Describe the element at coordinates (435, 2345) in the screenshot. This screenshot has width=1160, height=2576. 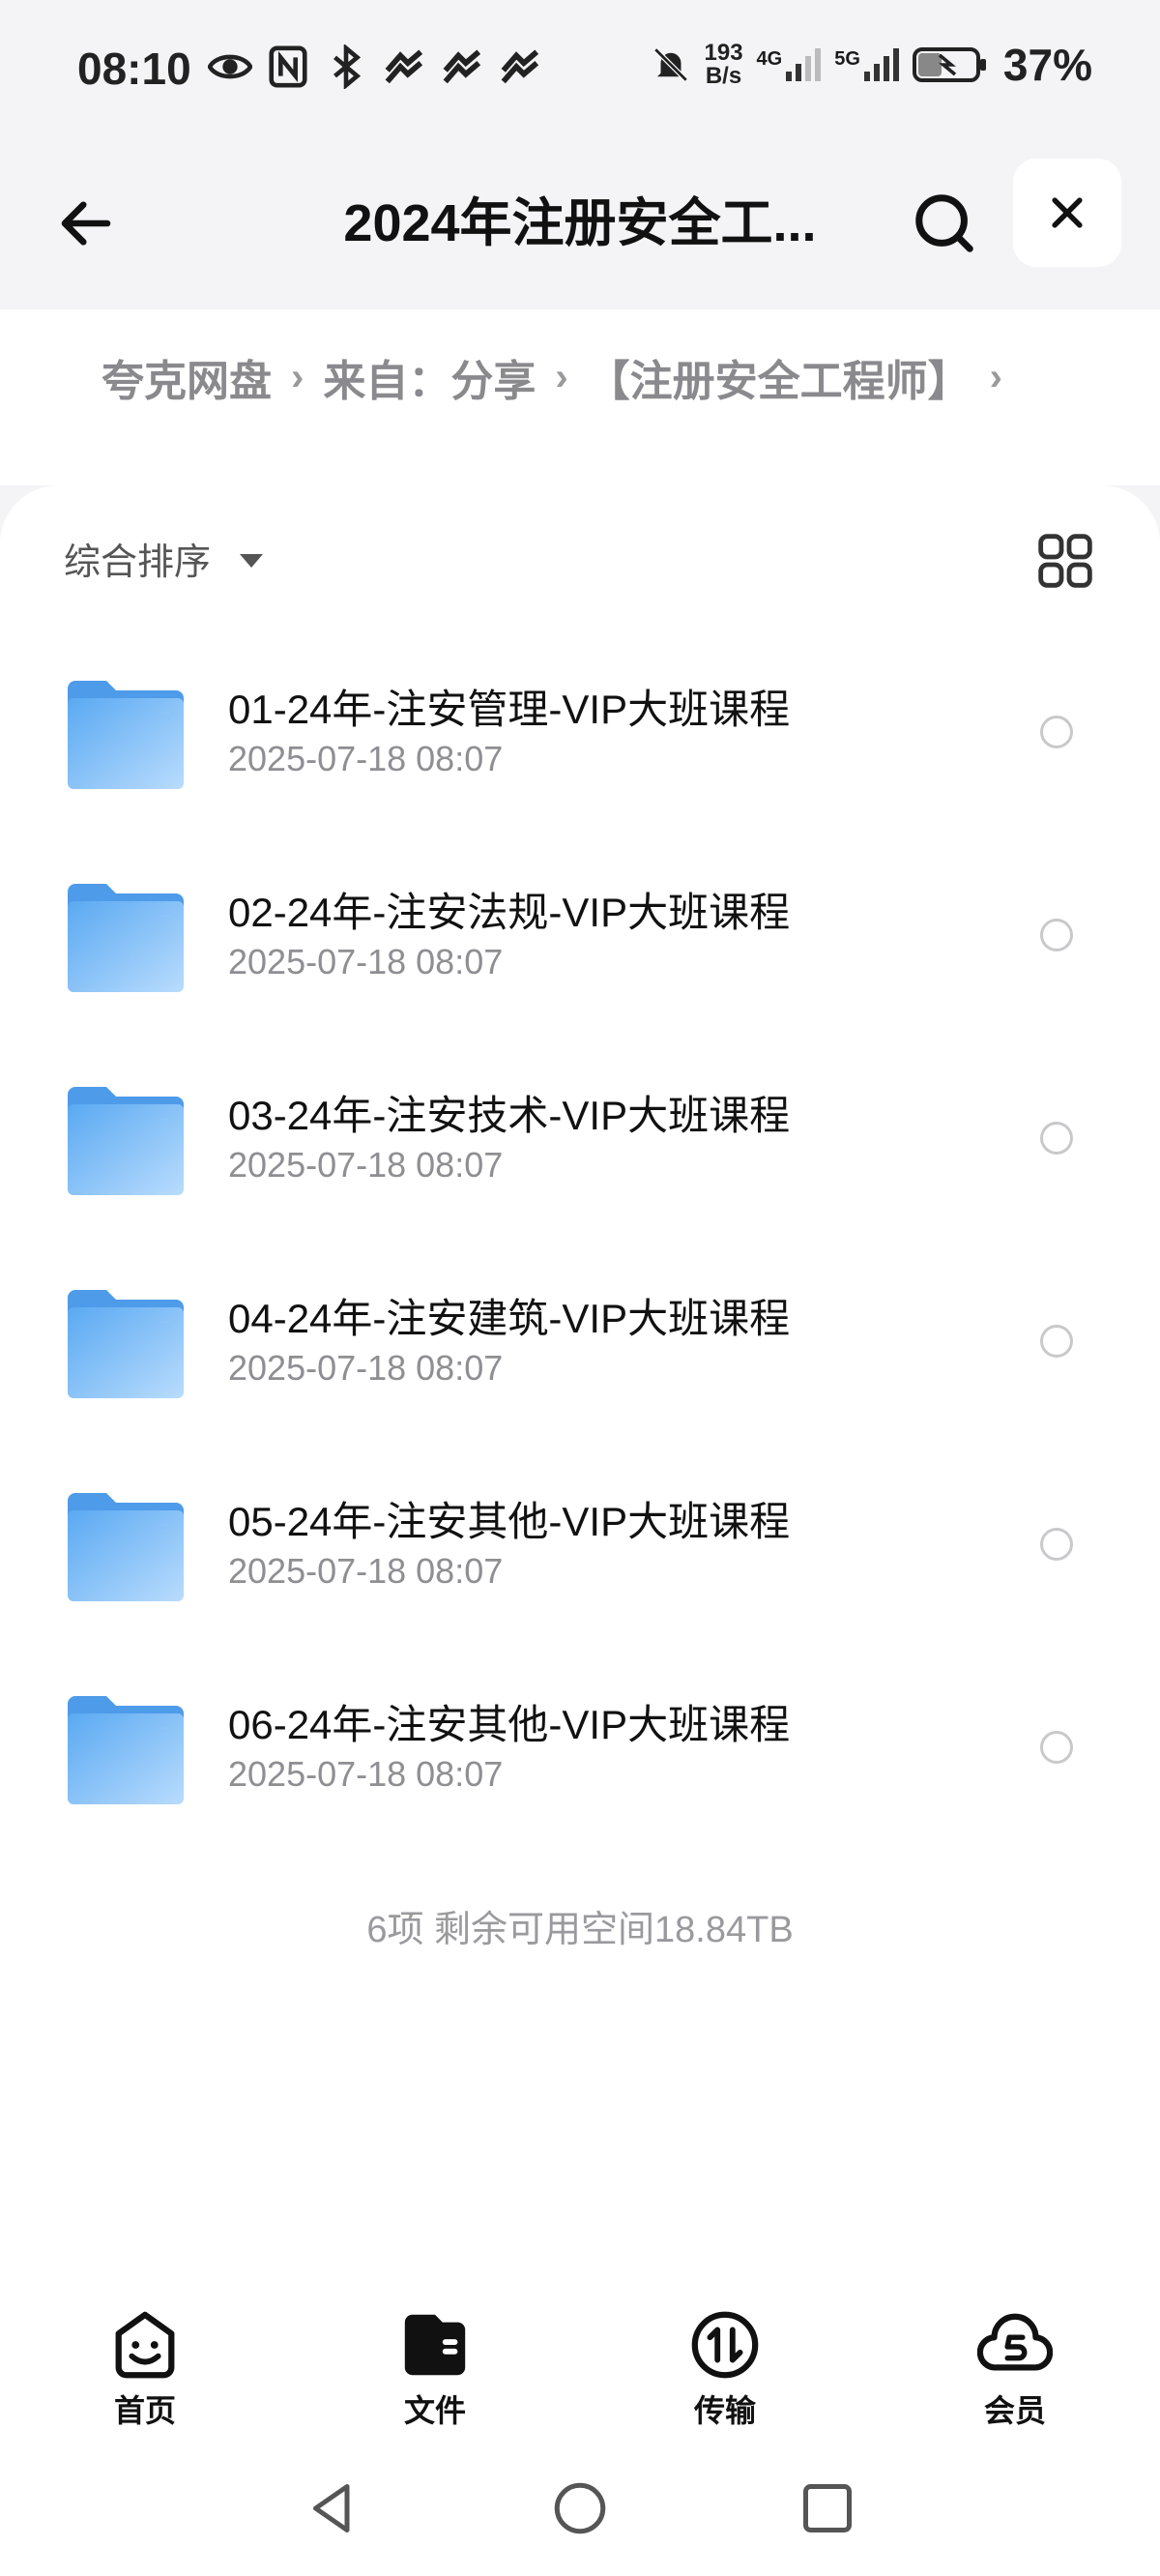
I see `wallet-files-icon` at that location.